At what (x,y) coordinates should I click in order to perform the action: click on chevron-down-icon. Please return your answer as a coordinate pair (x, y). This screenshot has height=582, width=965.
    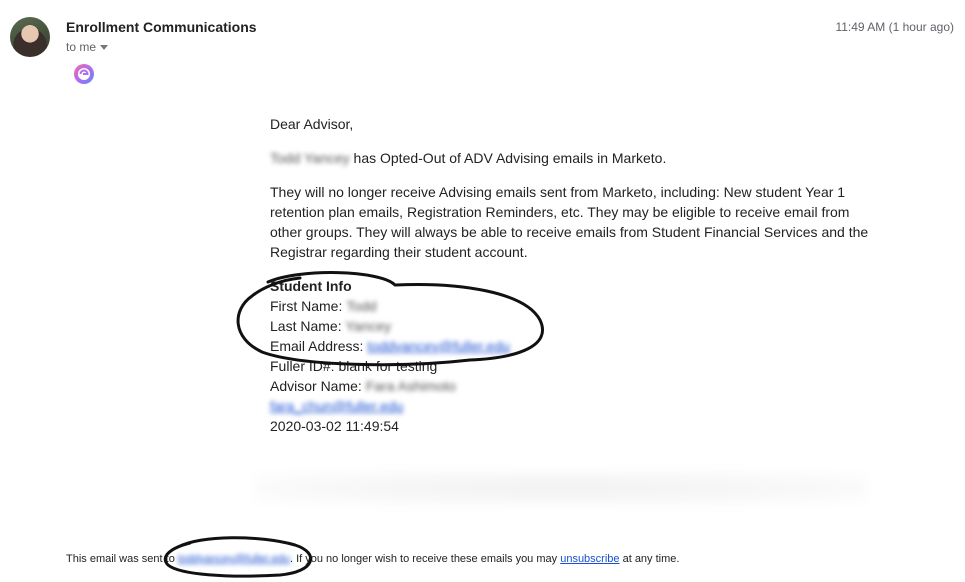
    Looking at the image, I should click on (104, 48).